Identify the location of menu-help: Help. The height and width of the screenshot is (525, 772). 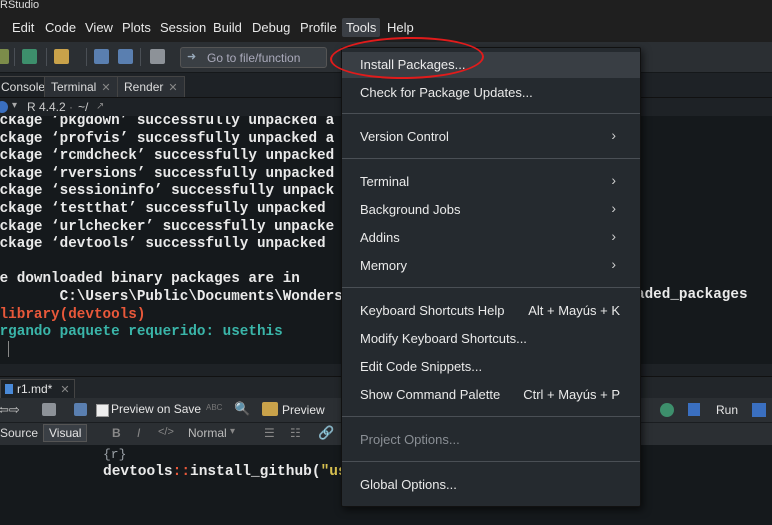
(400, 27).